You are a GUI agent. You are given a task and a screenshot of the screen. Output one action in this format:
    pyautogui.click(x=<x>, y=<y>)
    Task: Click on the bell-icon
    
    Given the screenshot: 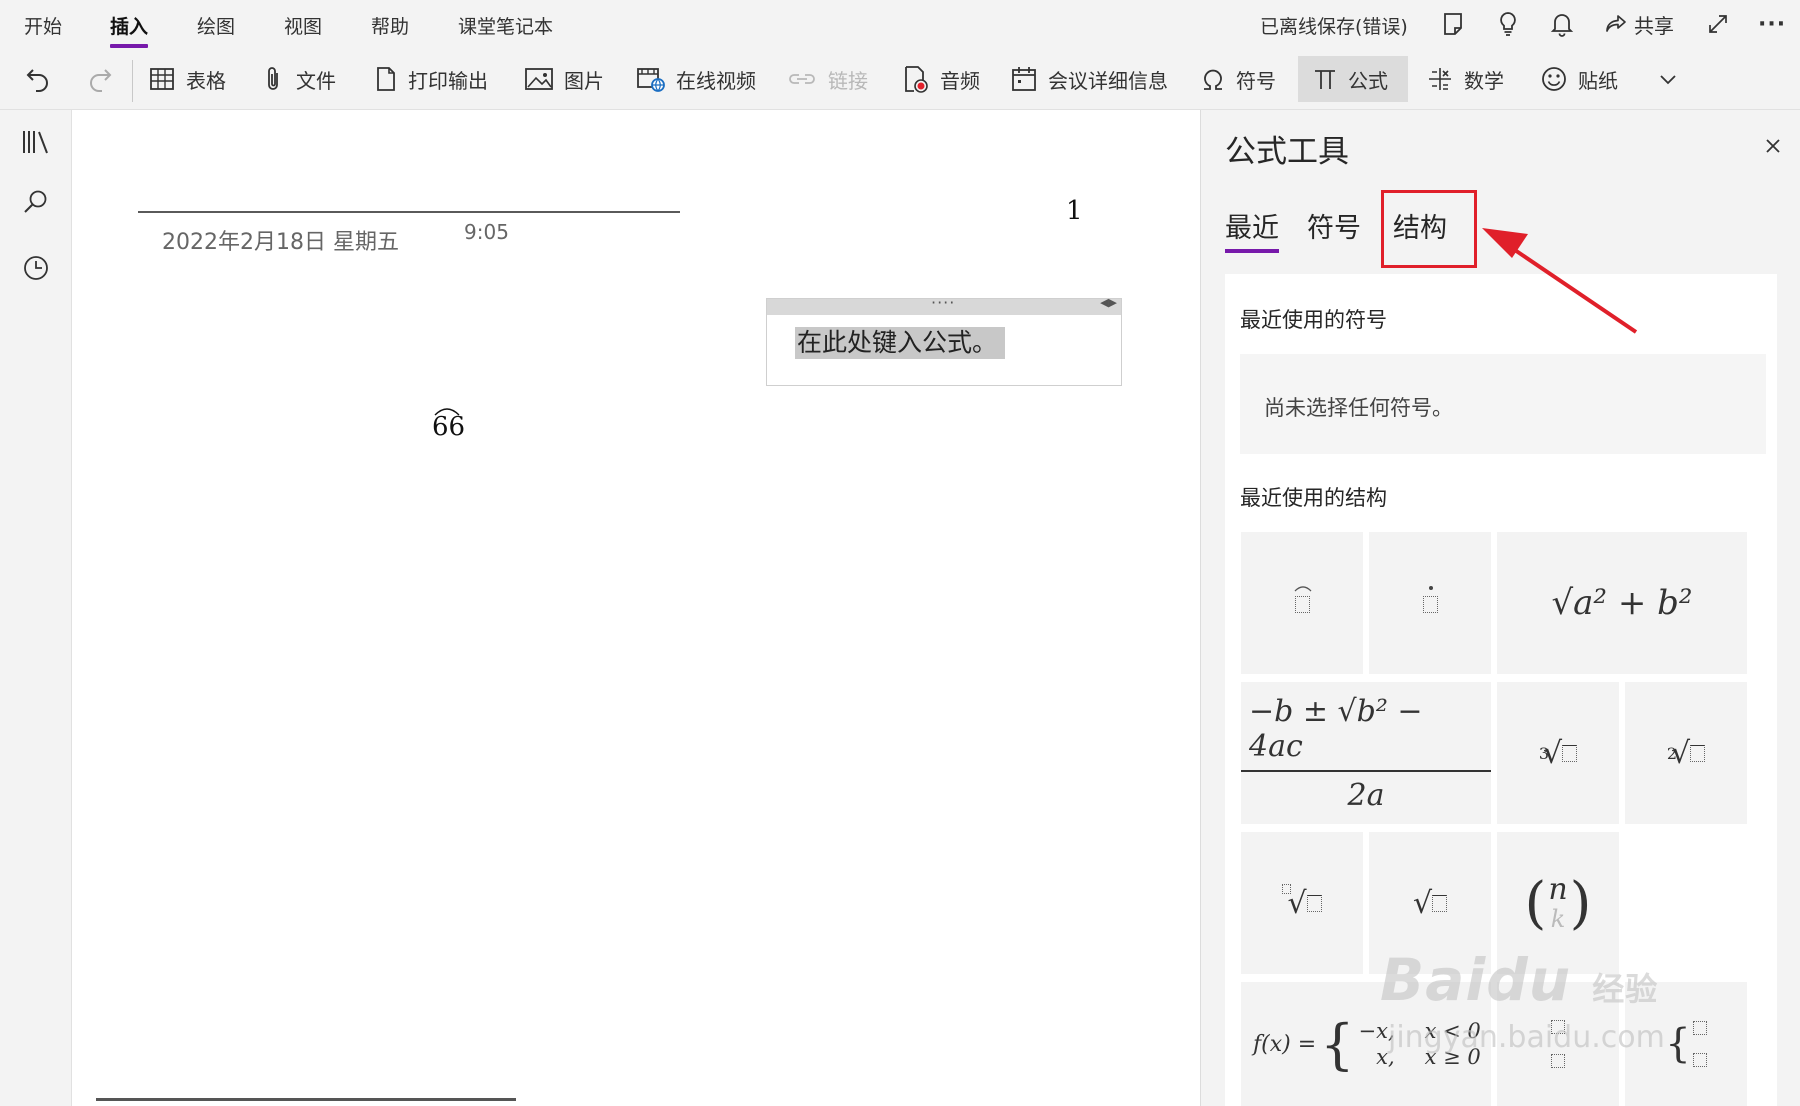 What is the action you would take?
    pyautogui.click(x=1562, y=24)
    